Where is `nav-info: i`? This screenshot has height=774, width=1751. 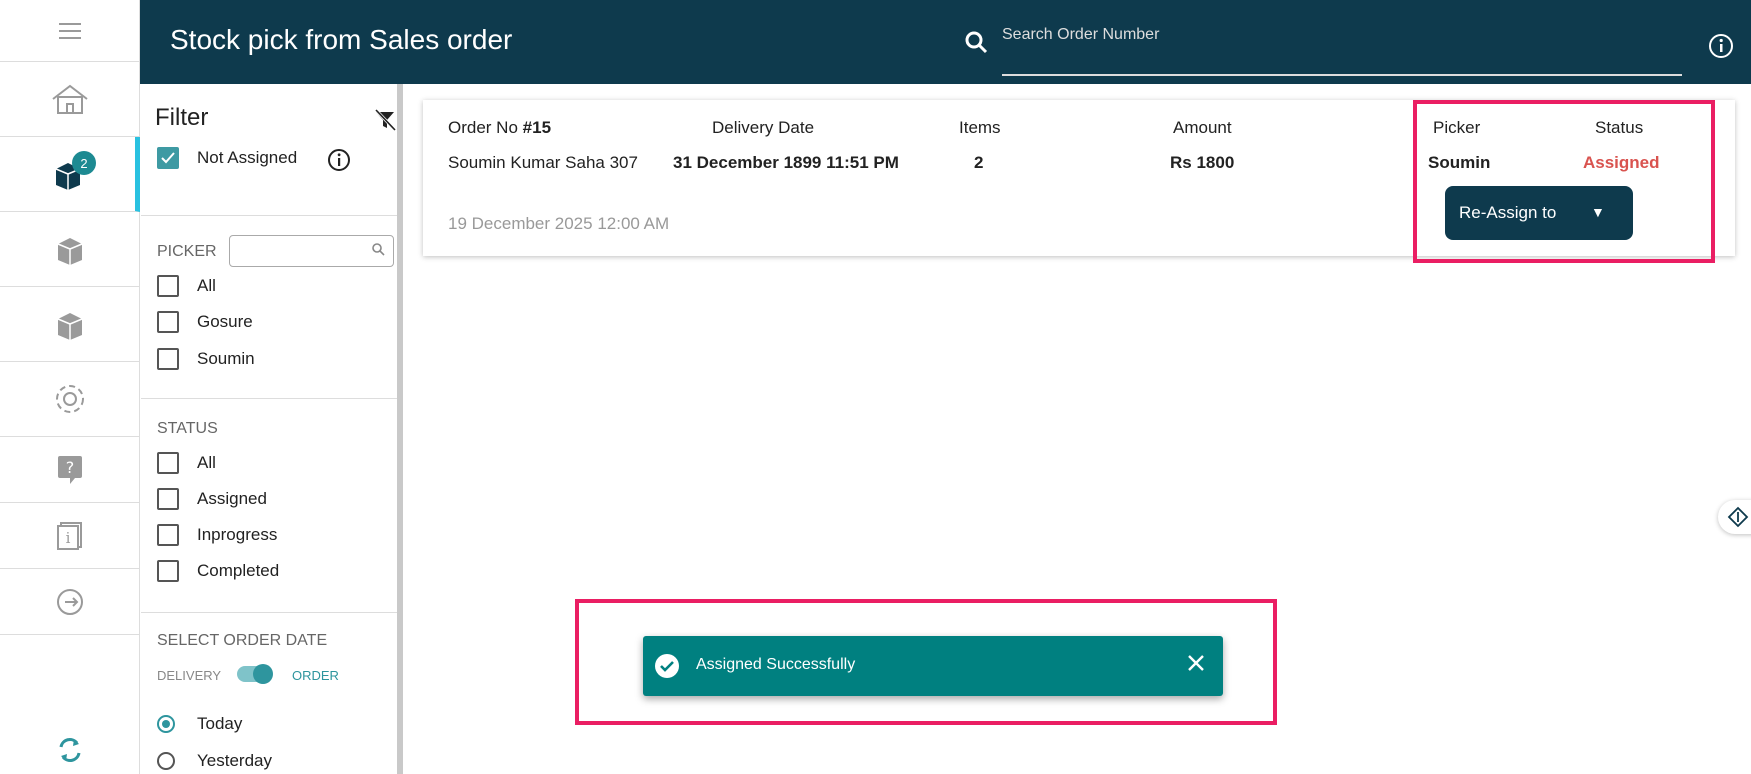 nav-info: i is located at coordinates (70, 536).